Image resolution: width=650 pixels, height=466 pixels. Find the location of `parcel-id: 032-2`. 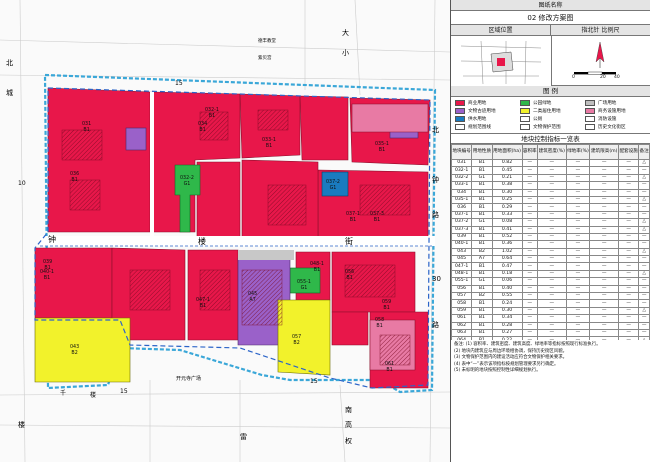

parcel-id: 032-2 is located at coordinates (187, 178).